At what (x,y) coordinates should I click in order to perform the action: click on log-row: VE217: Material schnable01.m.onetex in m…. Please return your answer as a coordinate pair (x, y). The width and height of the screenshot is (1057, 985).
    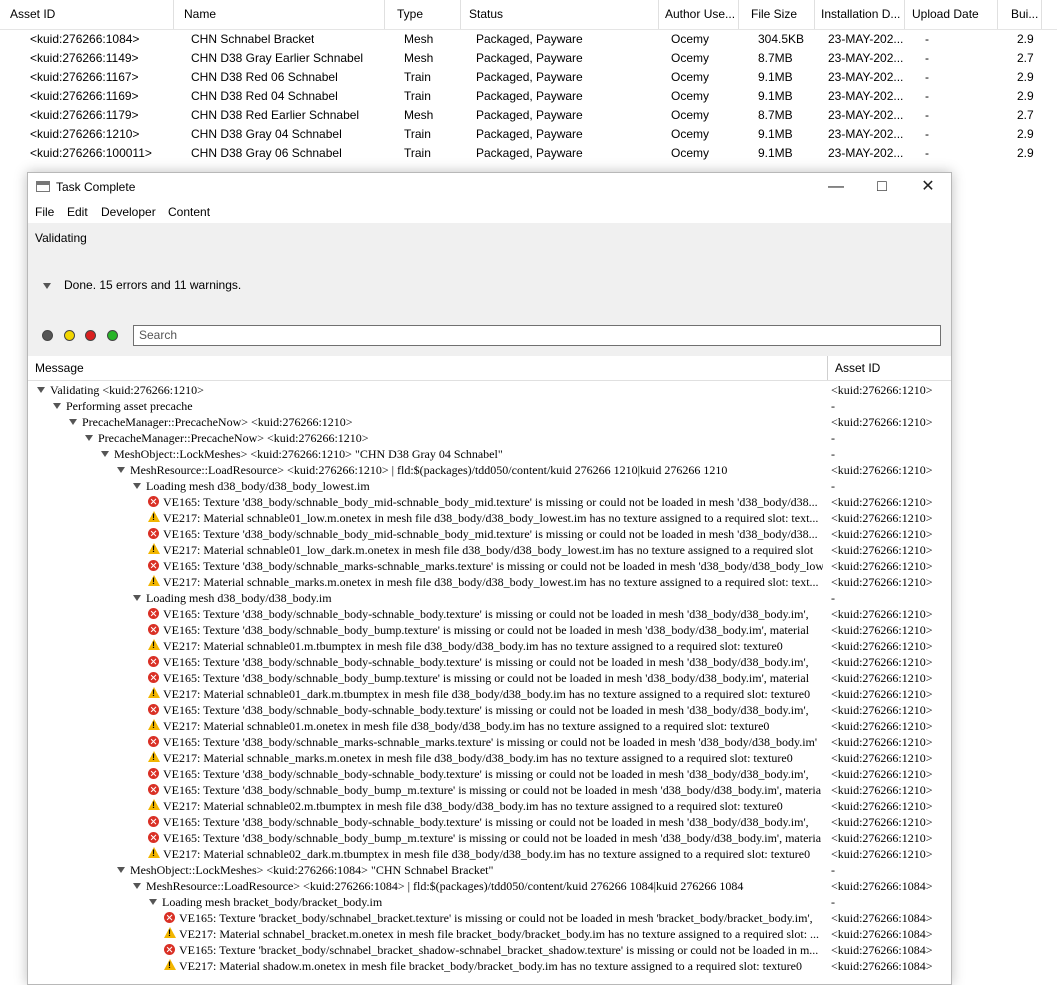
    Looking at the image, I should click on (489, 726).